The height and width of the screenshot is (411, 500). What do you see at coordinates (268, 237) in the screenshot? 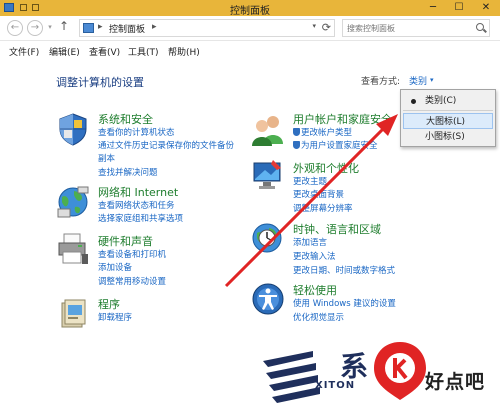
I see `clock-globe-icon` at bounding box center [268, 237].